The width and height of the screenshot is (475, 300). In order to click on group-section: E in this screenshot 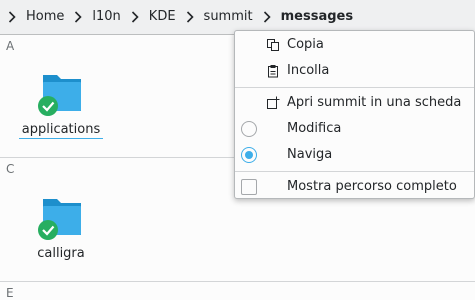, I will do `click(237, 291)`.